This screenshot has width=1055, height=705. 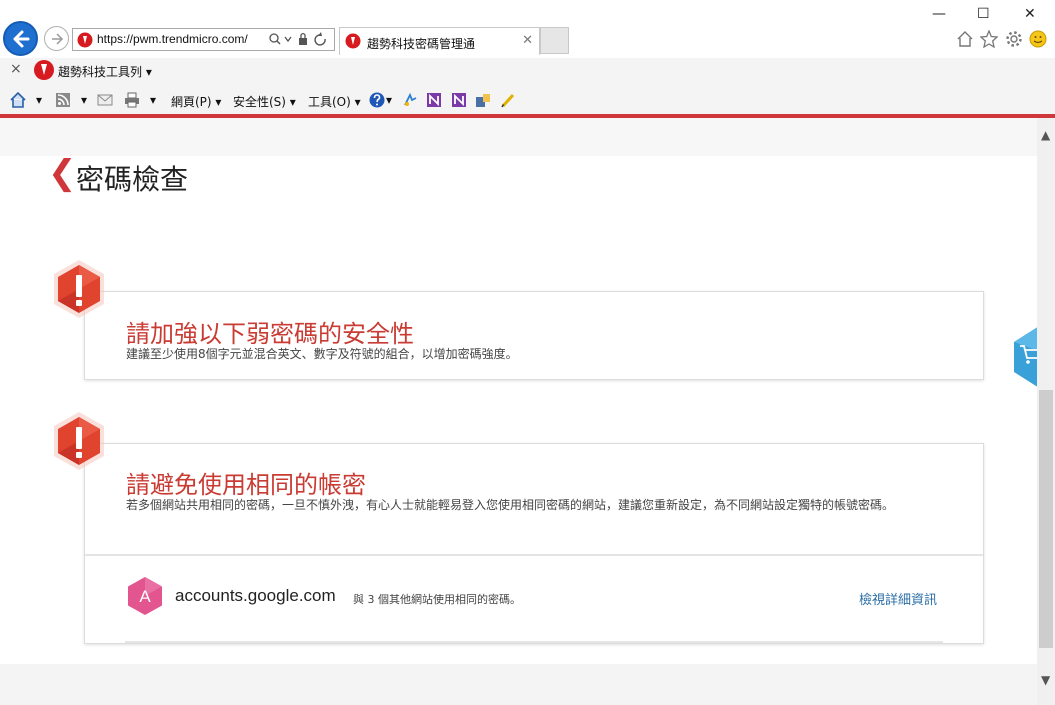 What do you see at coordinates (527, 99) in the screenshot?
I see `command-bar: ▾ ▾ ▾ 網頁(P) ▾ 安全性(S) ▾ 工具(O) ▾ ▾` at bounding box center [527, 99].